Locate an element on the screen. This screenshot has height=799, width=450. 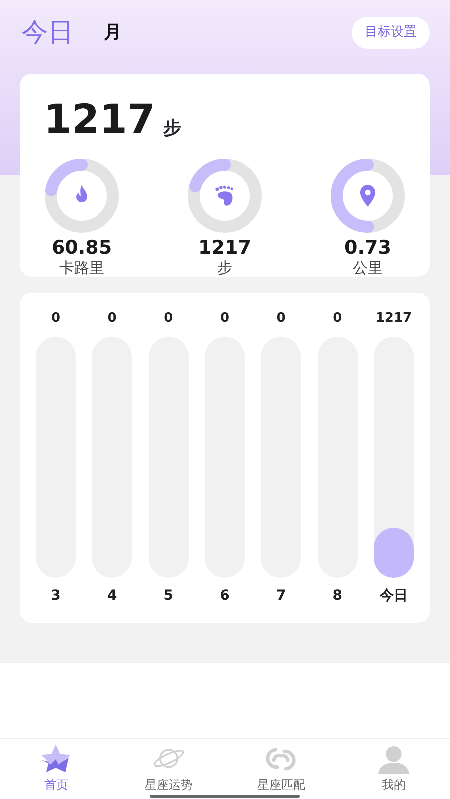
day-label: 5 is located at coordinates (169, 596).